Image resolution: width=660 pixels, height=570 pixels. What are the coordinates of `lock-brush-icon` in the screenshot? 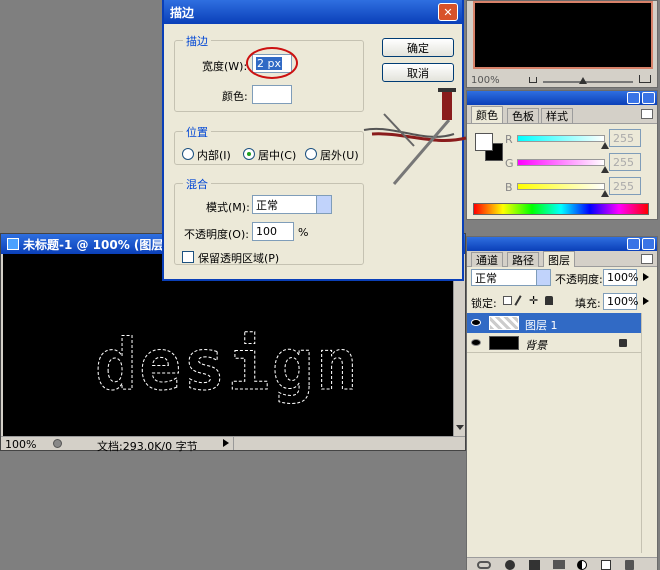 It's located at (518, 300).